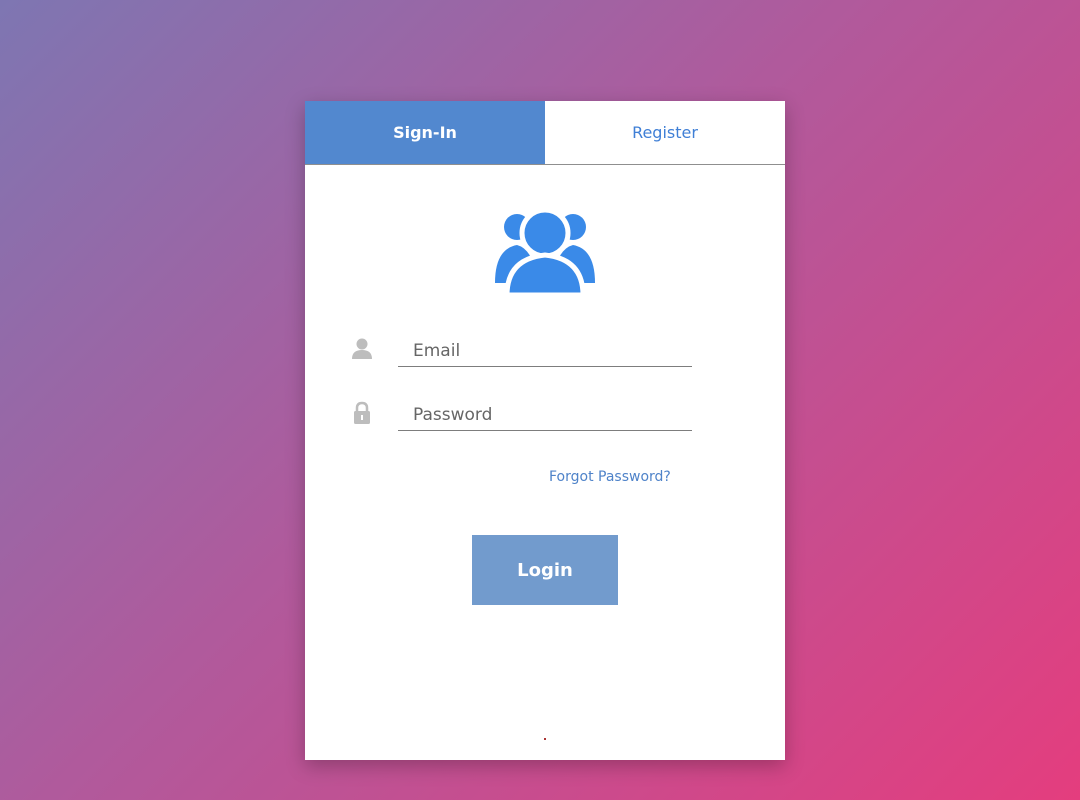 This screenshot has width=1080, height=800. Describe the element at coordinates (545, 351) in the screenshot. I see `email-field` at that location.